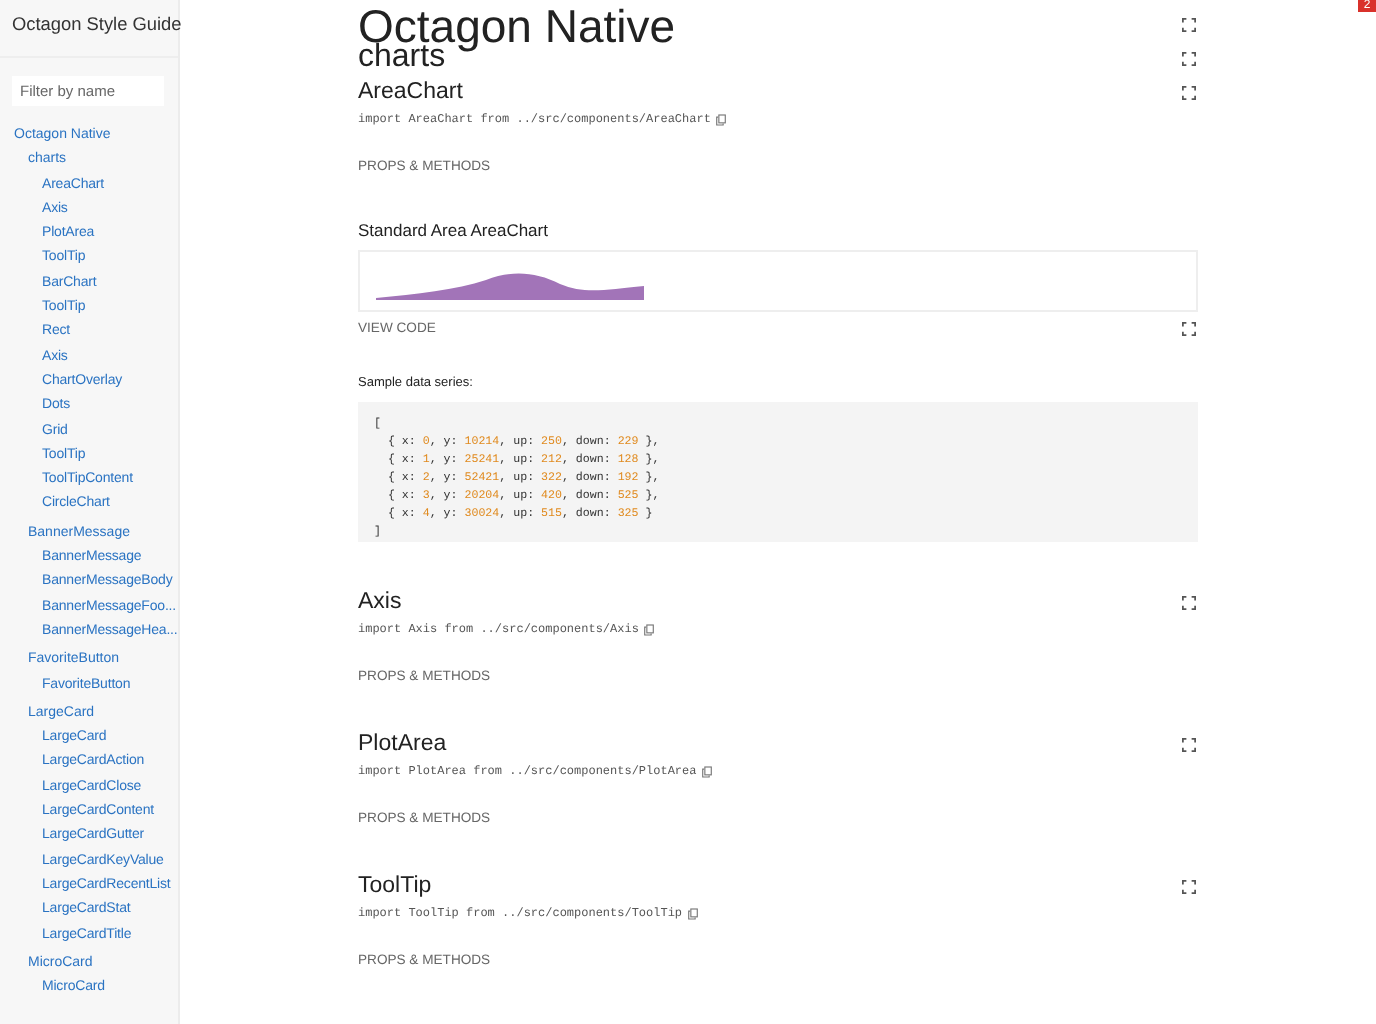 The width and height of the screenshot is (1376, 1024). Describe the element at coordinates (380, 602) in the screenshot. I see `component-title: Axis` at that location.